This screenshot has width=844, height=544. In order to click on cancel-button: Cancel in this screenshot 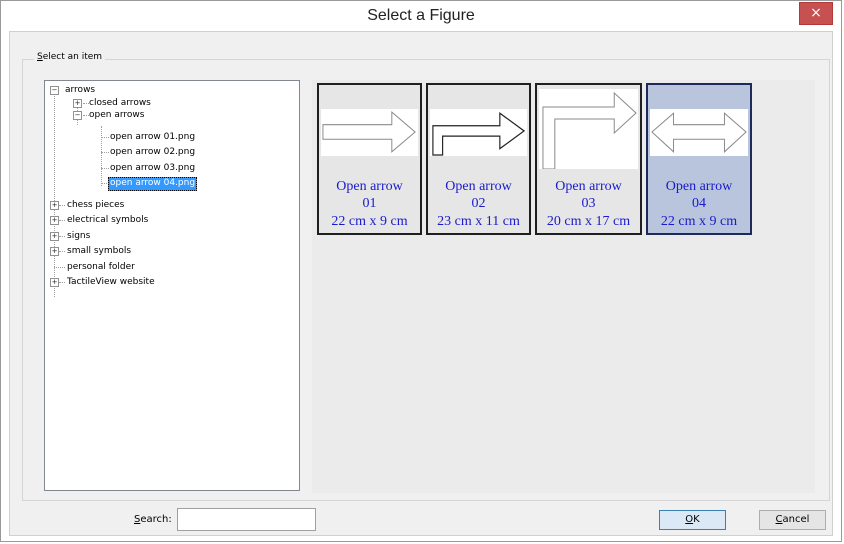, I will do `click(792, 520)`.